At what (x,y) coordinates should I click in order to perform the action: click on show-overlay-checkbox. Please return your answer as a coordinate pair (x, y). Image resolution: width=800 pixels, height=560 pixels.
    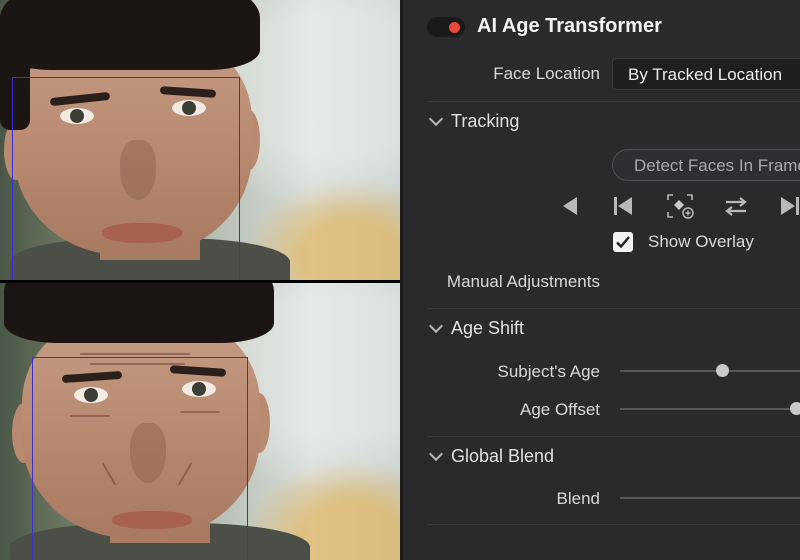
    Looking at the image, I should click on (623, 242).